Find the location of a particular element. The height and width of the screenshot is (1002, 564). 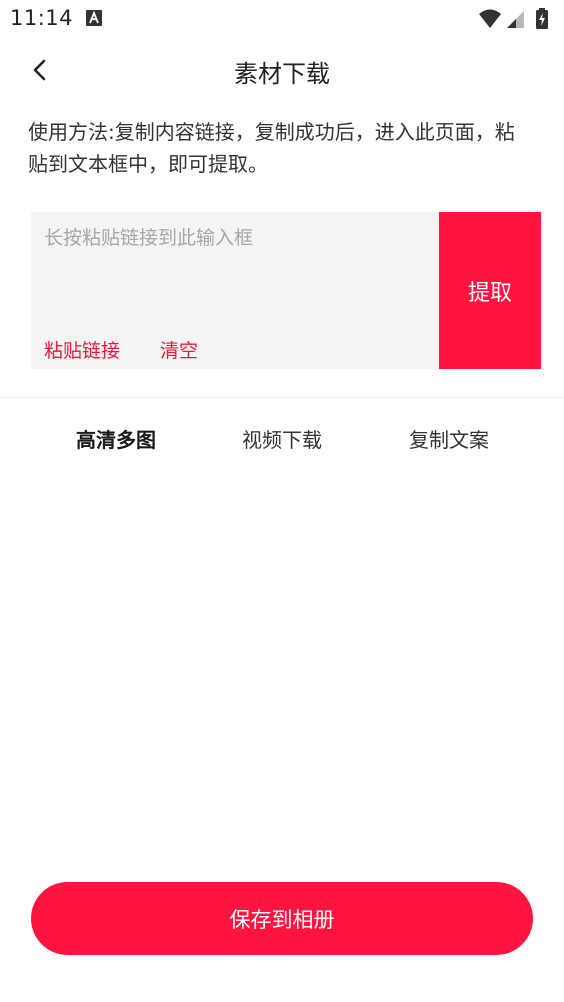

extract-button: 提取 is located at coordinates (490, 290).